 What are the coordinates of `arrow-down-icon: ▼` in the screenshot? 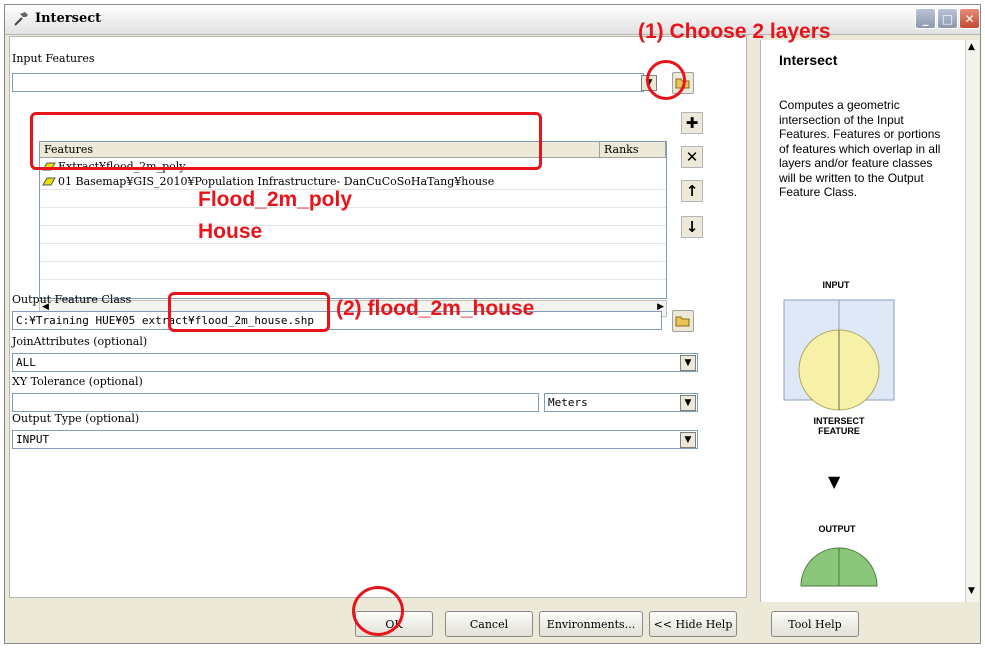 It's located at (834, 481).